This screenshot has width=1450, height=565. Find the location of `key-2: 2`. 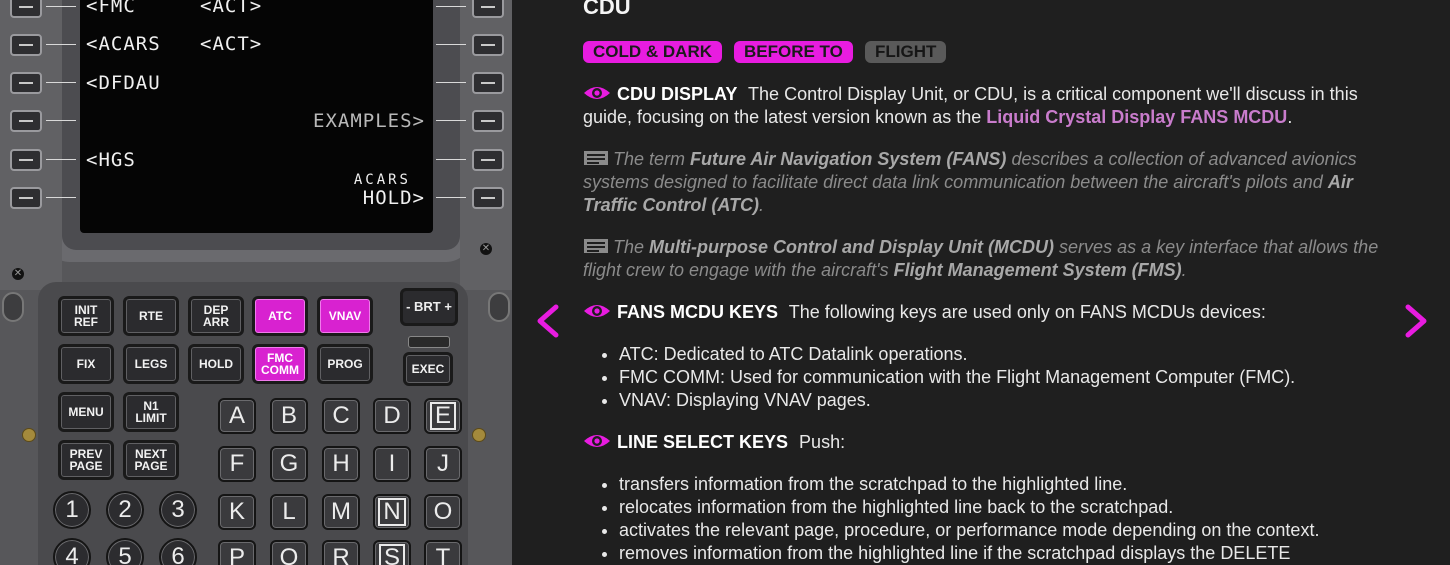

key-2: 2 is located at coordinates (125, 510).